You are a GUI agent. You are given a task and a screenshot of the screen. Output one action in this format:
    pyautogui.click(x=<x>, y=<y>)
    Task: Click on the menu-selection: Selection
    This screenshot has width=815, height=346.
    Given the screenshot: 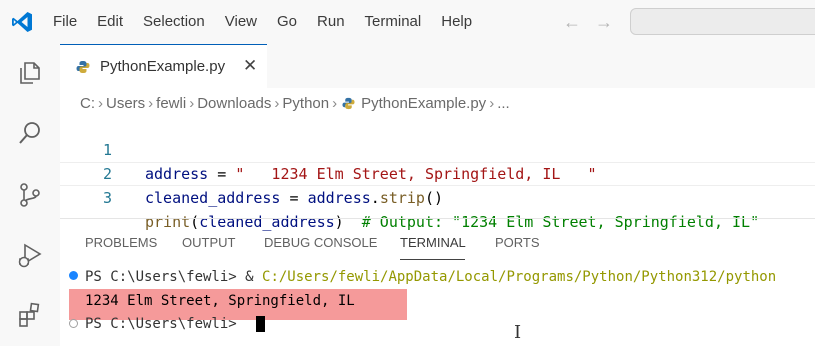 What is the action you would take?
    pyautogui.click(x=174, y=22)
    